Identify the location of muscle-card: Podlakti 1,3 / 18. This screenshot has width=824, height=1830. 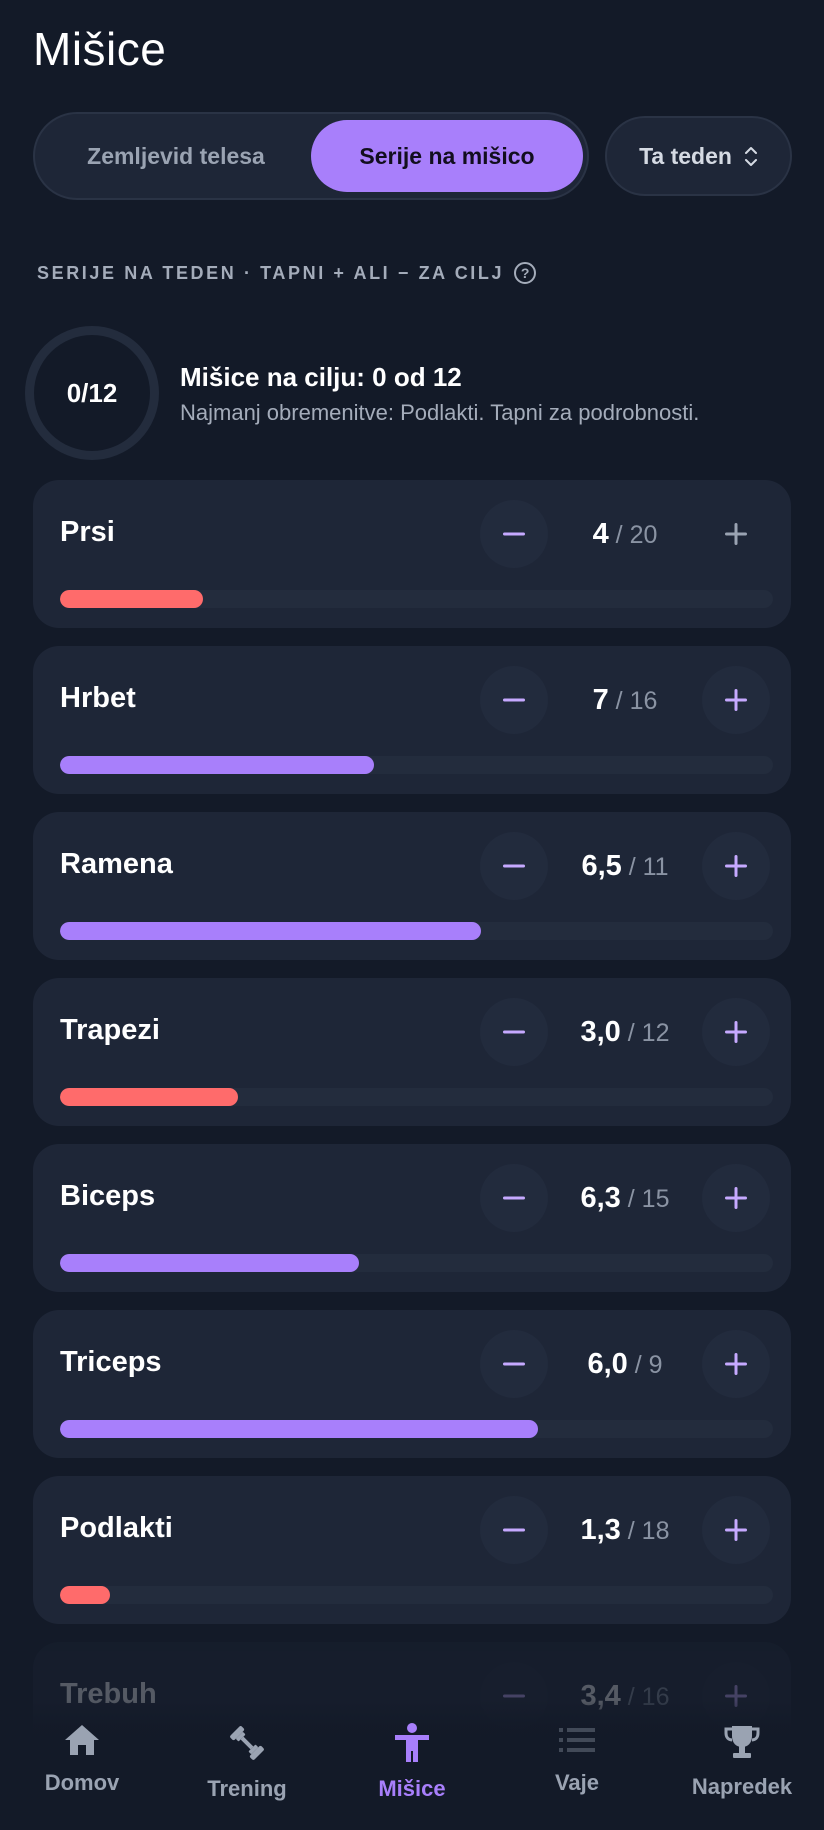
(412, 1550).